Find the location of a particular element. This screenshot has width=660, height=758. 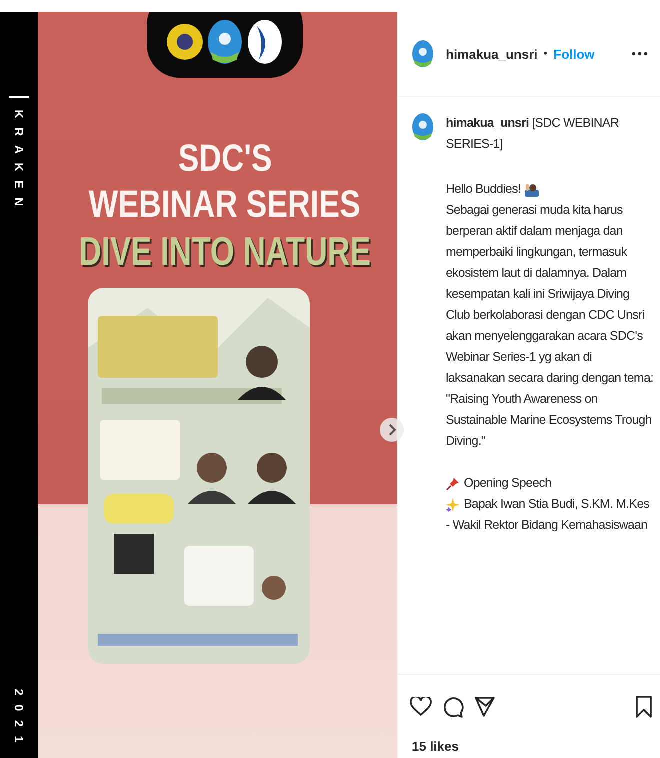

like-button is located at coordinates (421, 707).